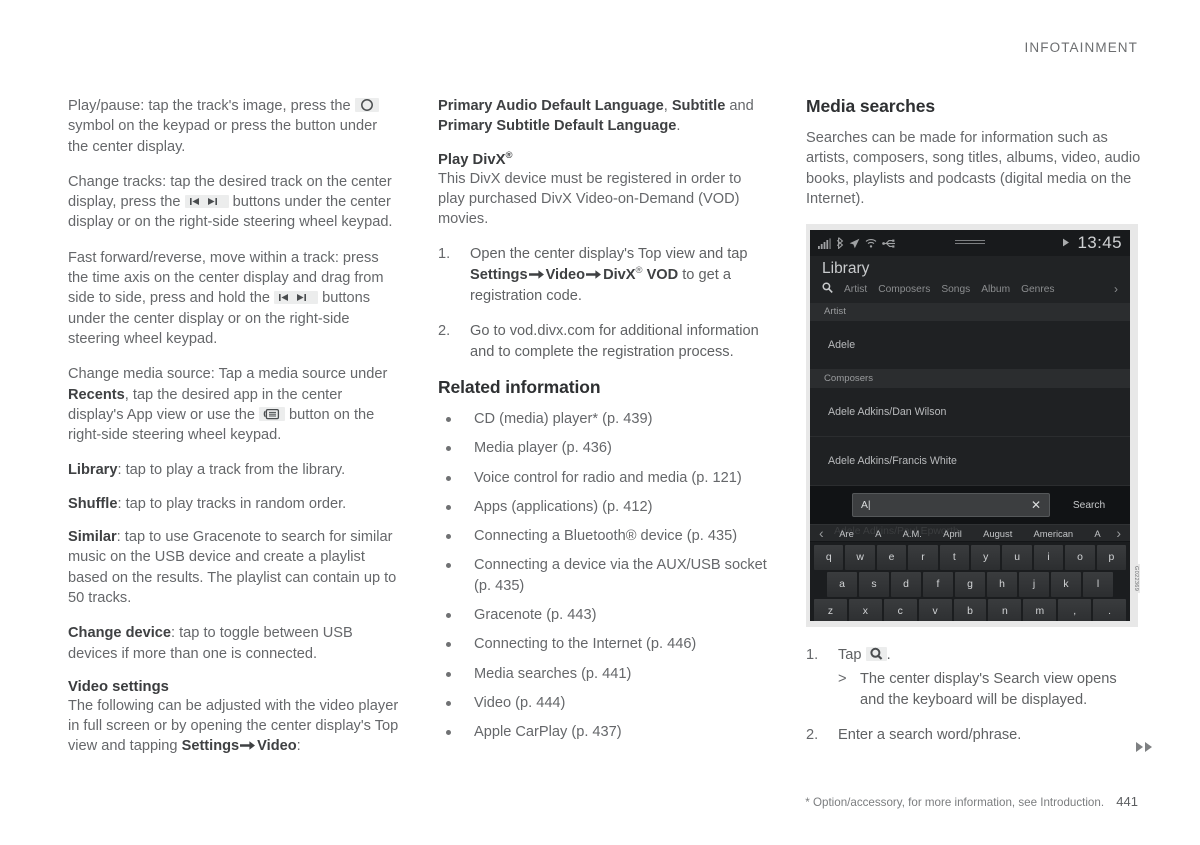 The height and width of the screenshot is (845, 1200). What do you see at coordinates (118, 686) in the screenshot?
I see `video-settings-heading: Video settings` at bounding box center [118, 686].